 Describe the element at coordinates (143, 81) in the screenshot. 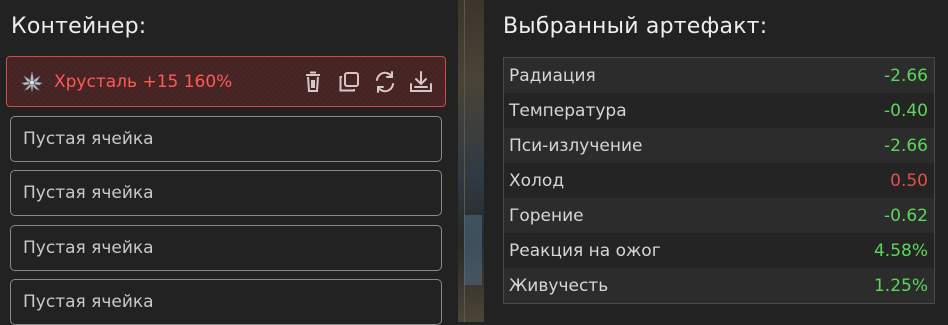

I see `selected-artifact-name: Хрусталь +15 160%` at that location.